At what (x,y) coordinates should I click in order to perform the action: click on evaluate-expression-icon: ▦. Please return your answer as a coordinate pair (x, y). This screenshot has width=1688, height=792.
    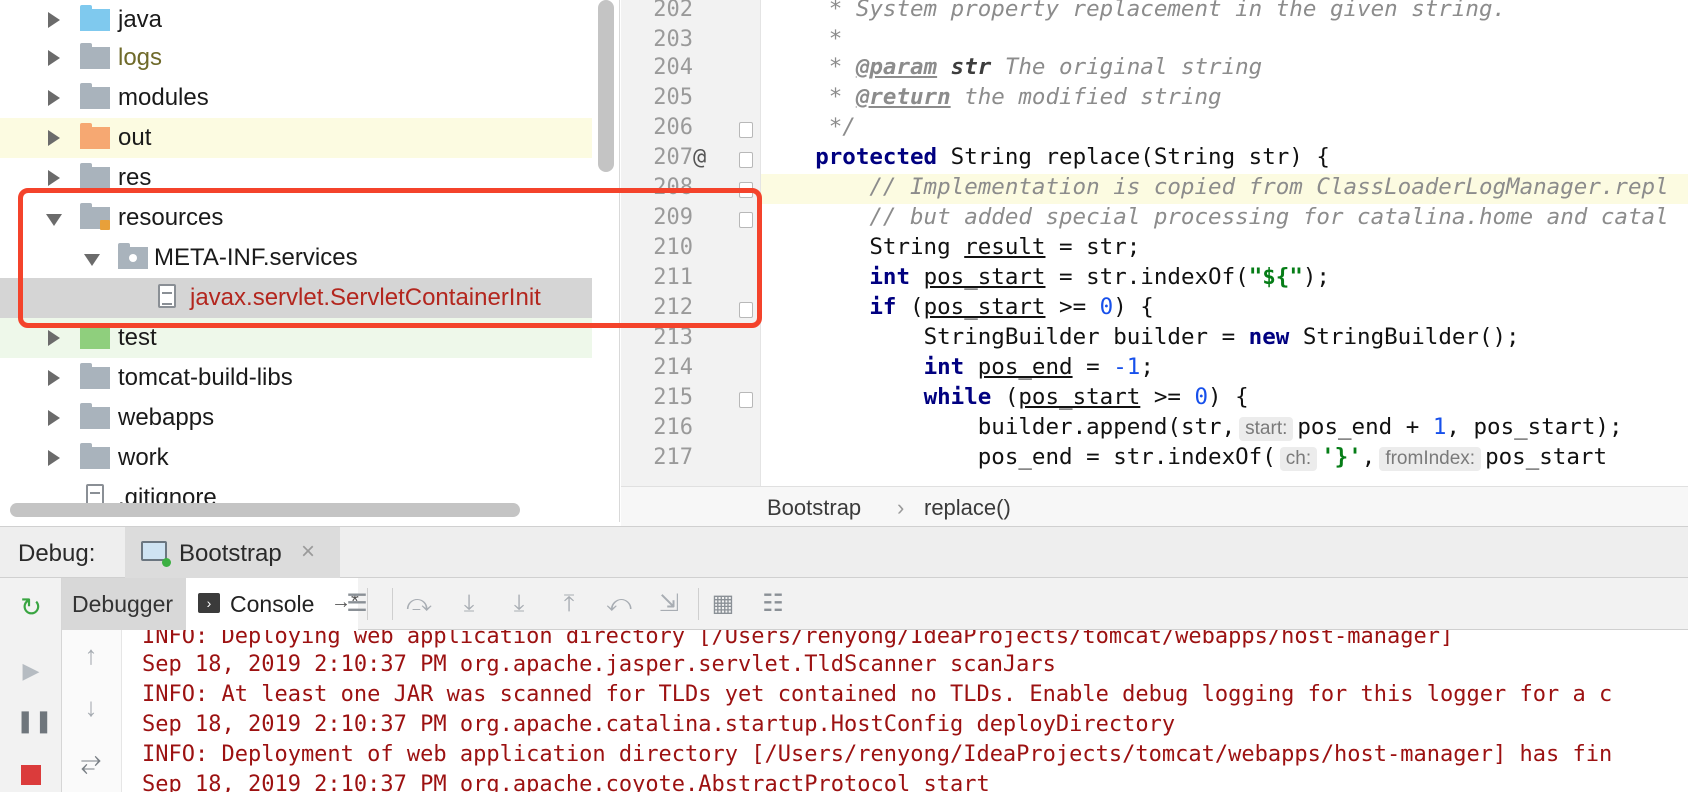
    Looking at the image, I should click on (723, 604).